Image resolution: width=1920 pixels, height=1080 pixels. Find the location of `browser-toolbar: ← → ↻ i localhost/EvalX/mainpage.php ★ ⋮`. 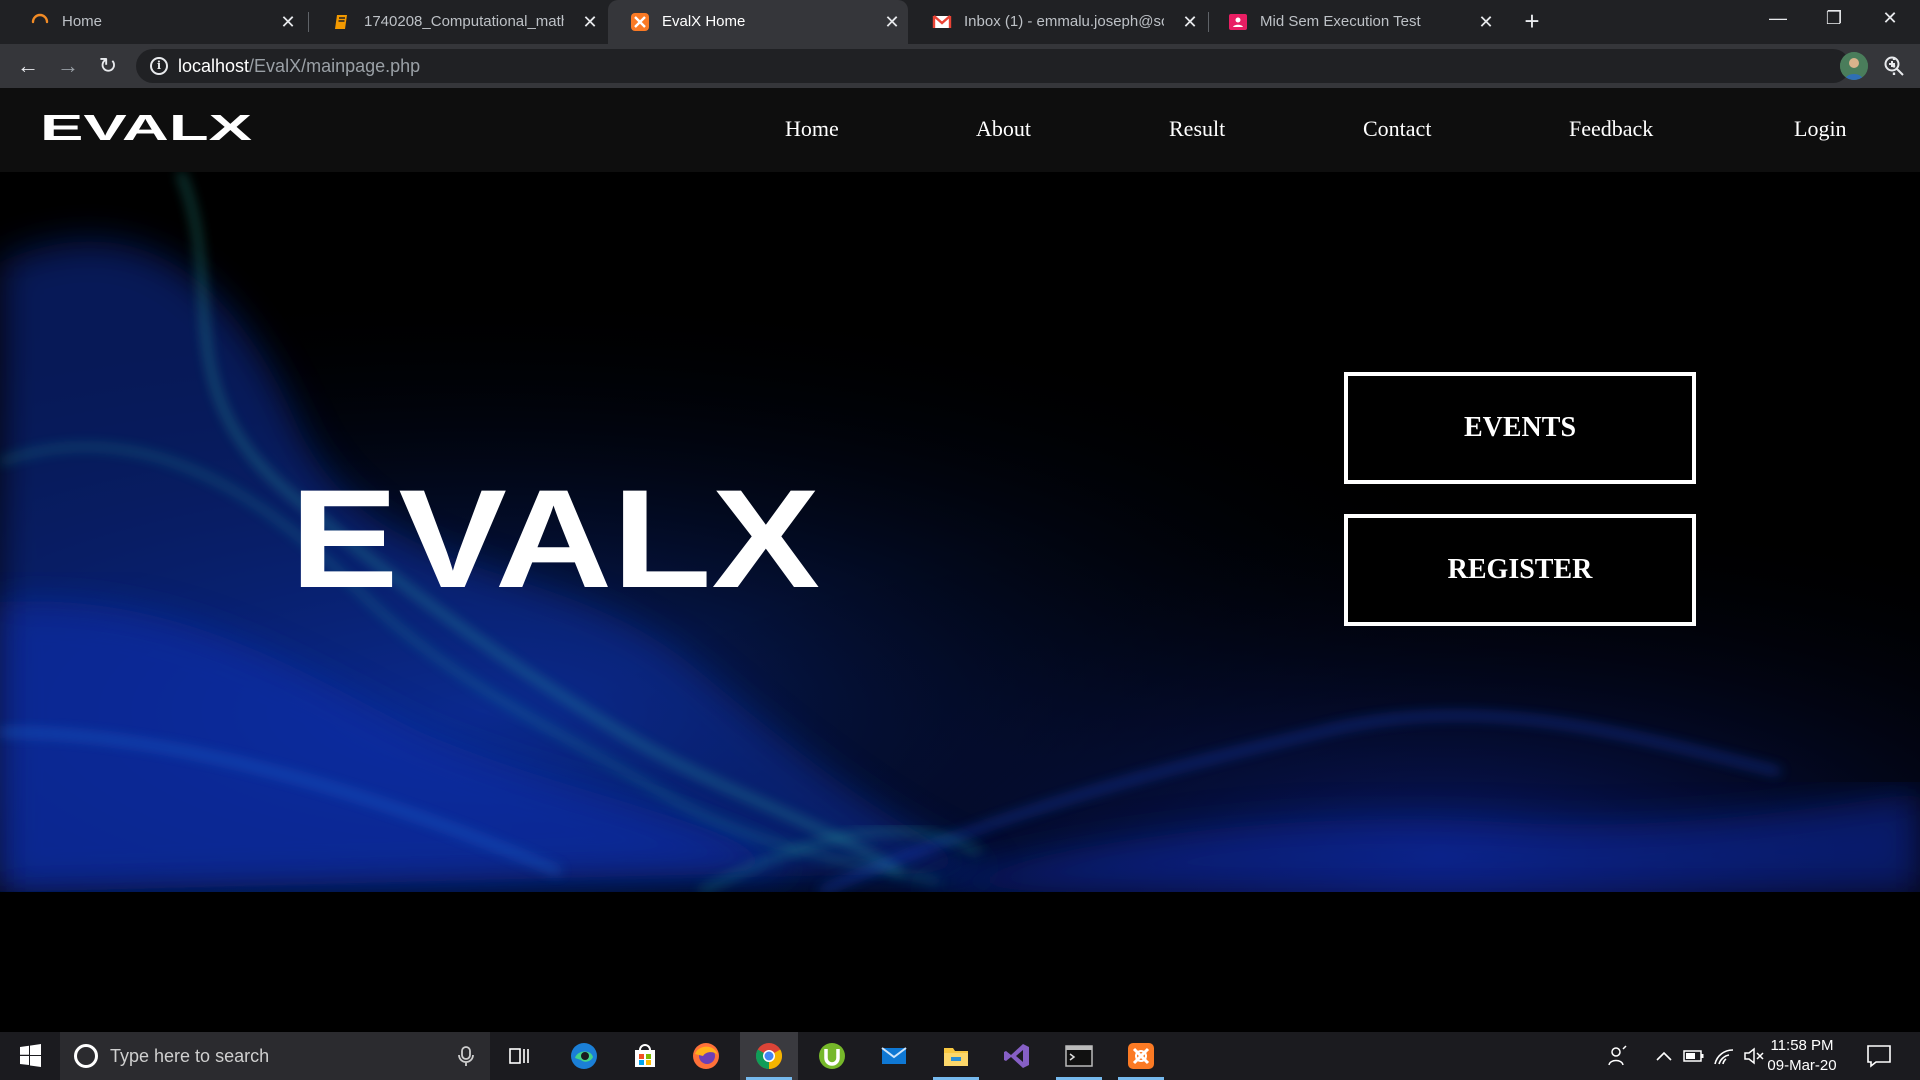

browser-toolbar: ← → ↻ i localhost/EvalX/mainpage.php ★ ⋮ is located at coordinates (960, 66).